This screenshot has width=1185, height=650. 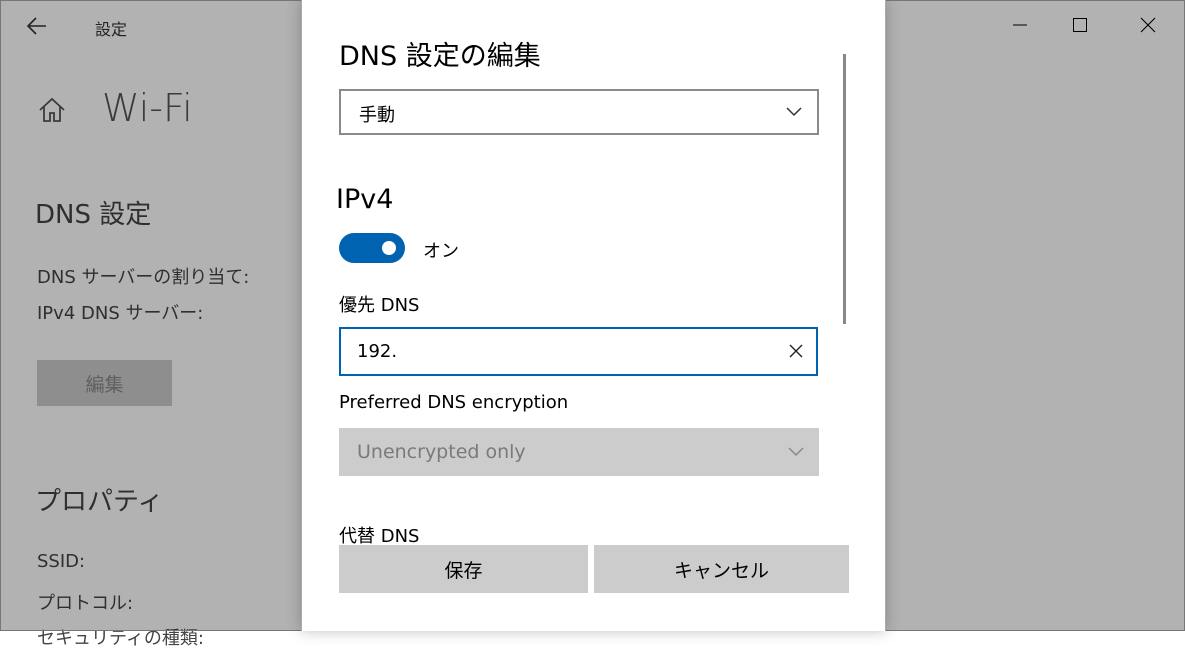 What do you see at coordinates (377, 115) in the screenshot?
I see `dns-mode-value: 手動` at bounding box center [377, 115].